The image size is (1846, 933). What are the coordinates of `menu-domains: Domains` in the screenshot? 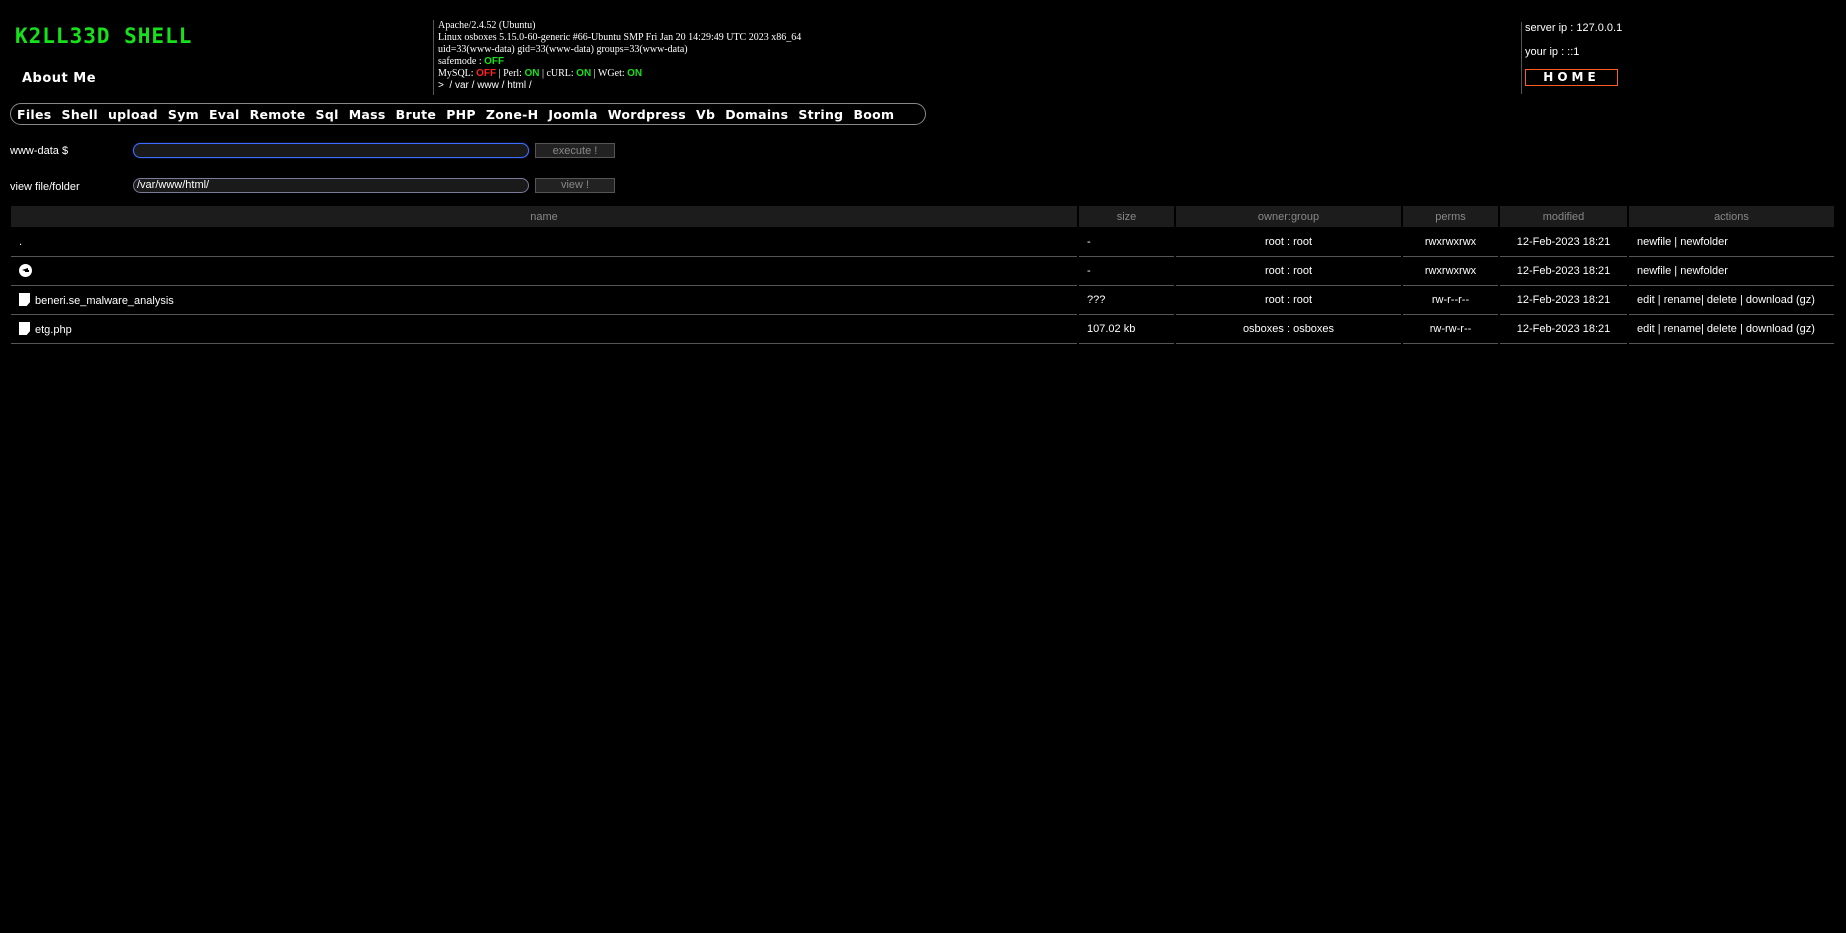 It's located at (756, 114).